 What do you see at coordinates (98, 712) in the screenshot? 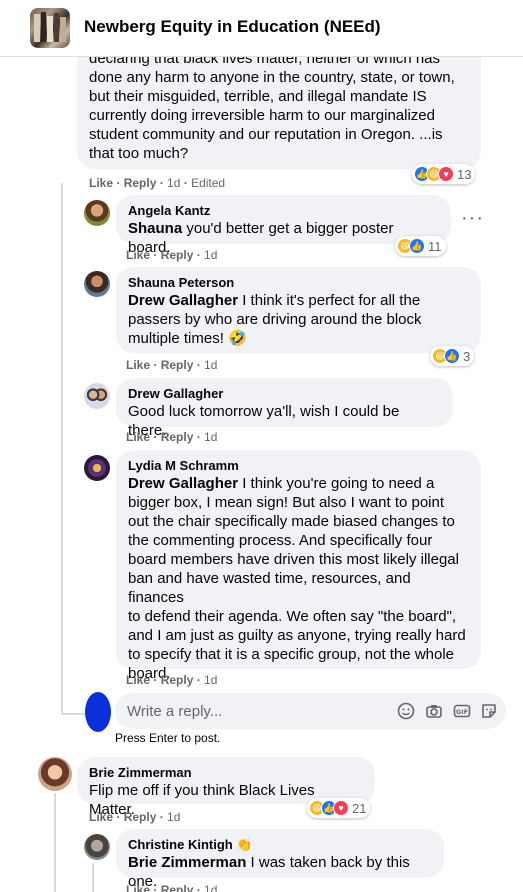
I see `current-user-avatar` at bounding box center [98, 712].